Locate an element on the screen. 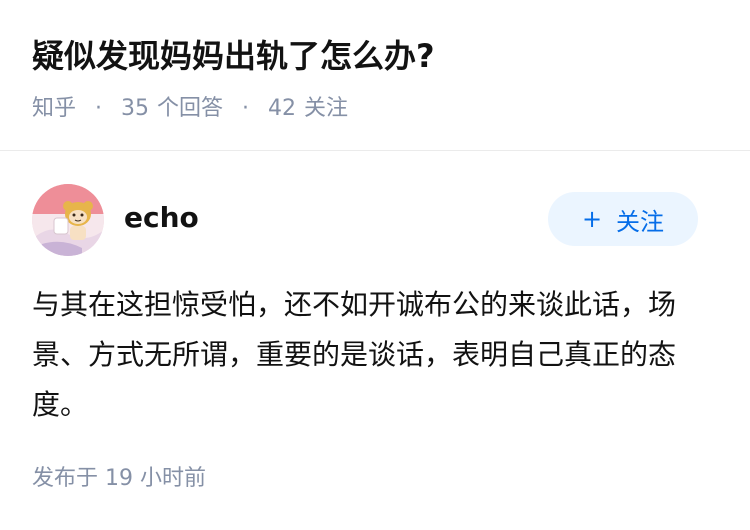 This screenshot has height=530, width=750. source-label: 知乎 is located at coordinates (54, 108).